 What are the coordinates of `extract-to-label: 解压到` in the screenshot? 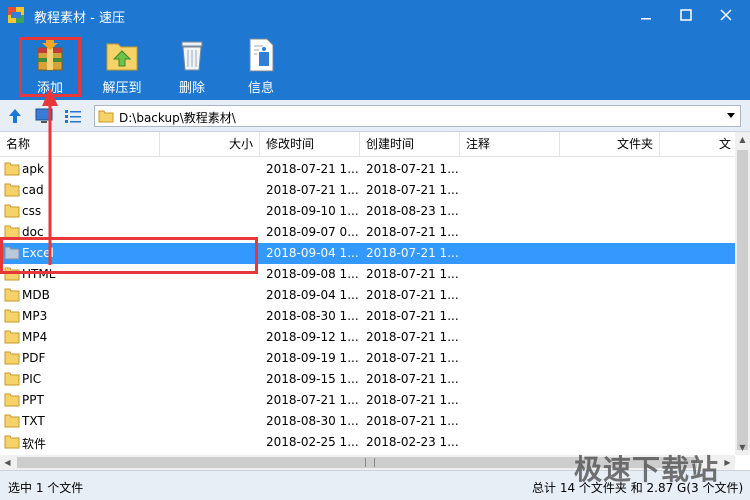 It's located at (122, 88).